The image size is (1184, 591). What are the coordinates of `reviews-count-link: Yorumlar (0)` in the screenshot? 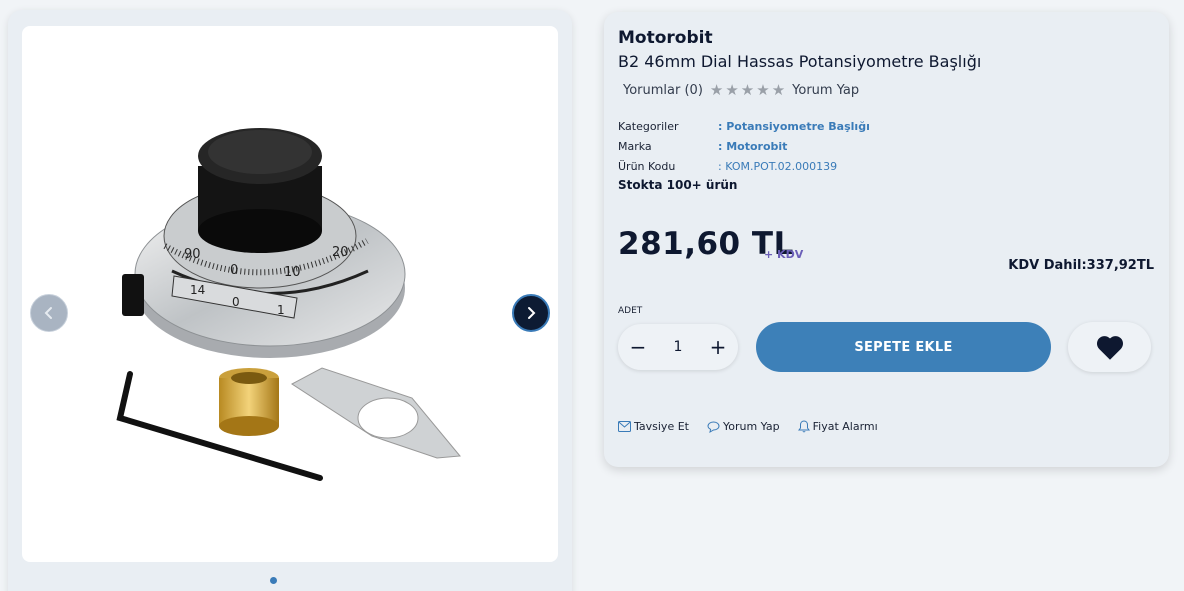 It's located at (663, 90).